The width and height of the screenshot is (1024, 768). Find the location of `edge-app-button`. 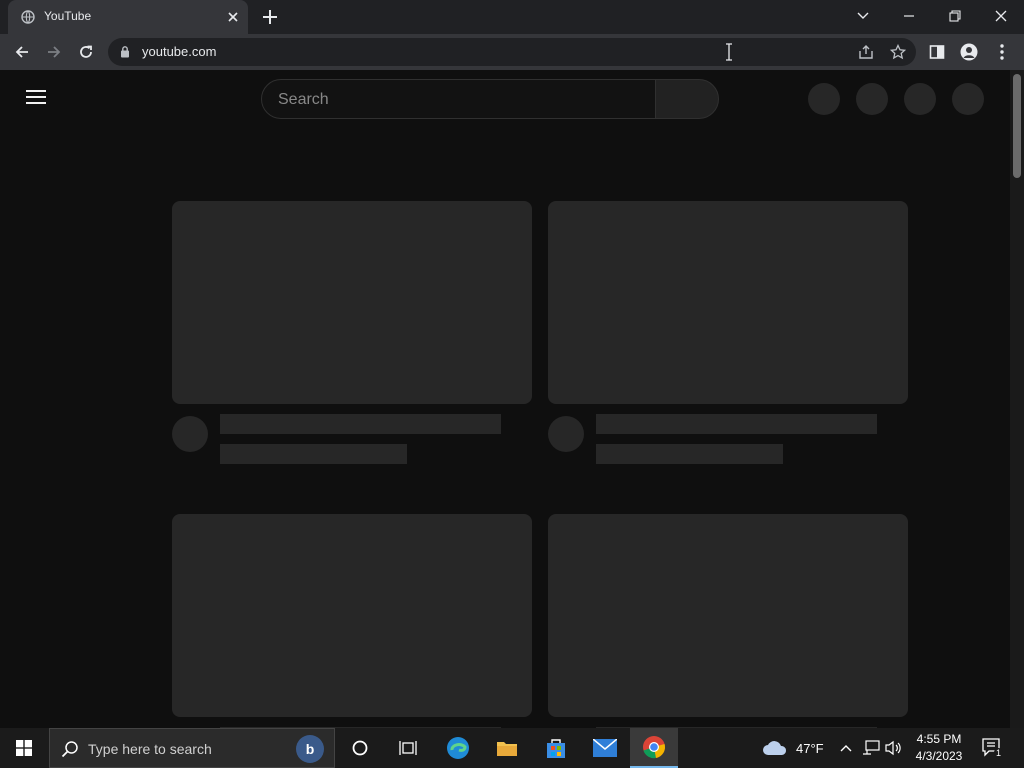

edge-app-button is located at coordinates (458, 748).